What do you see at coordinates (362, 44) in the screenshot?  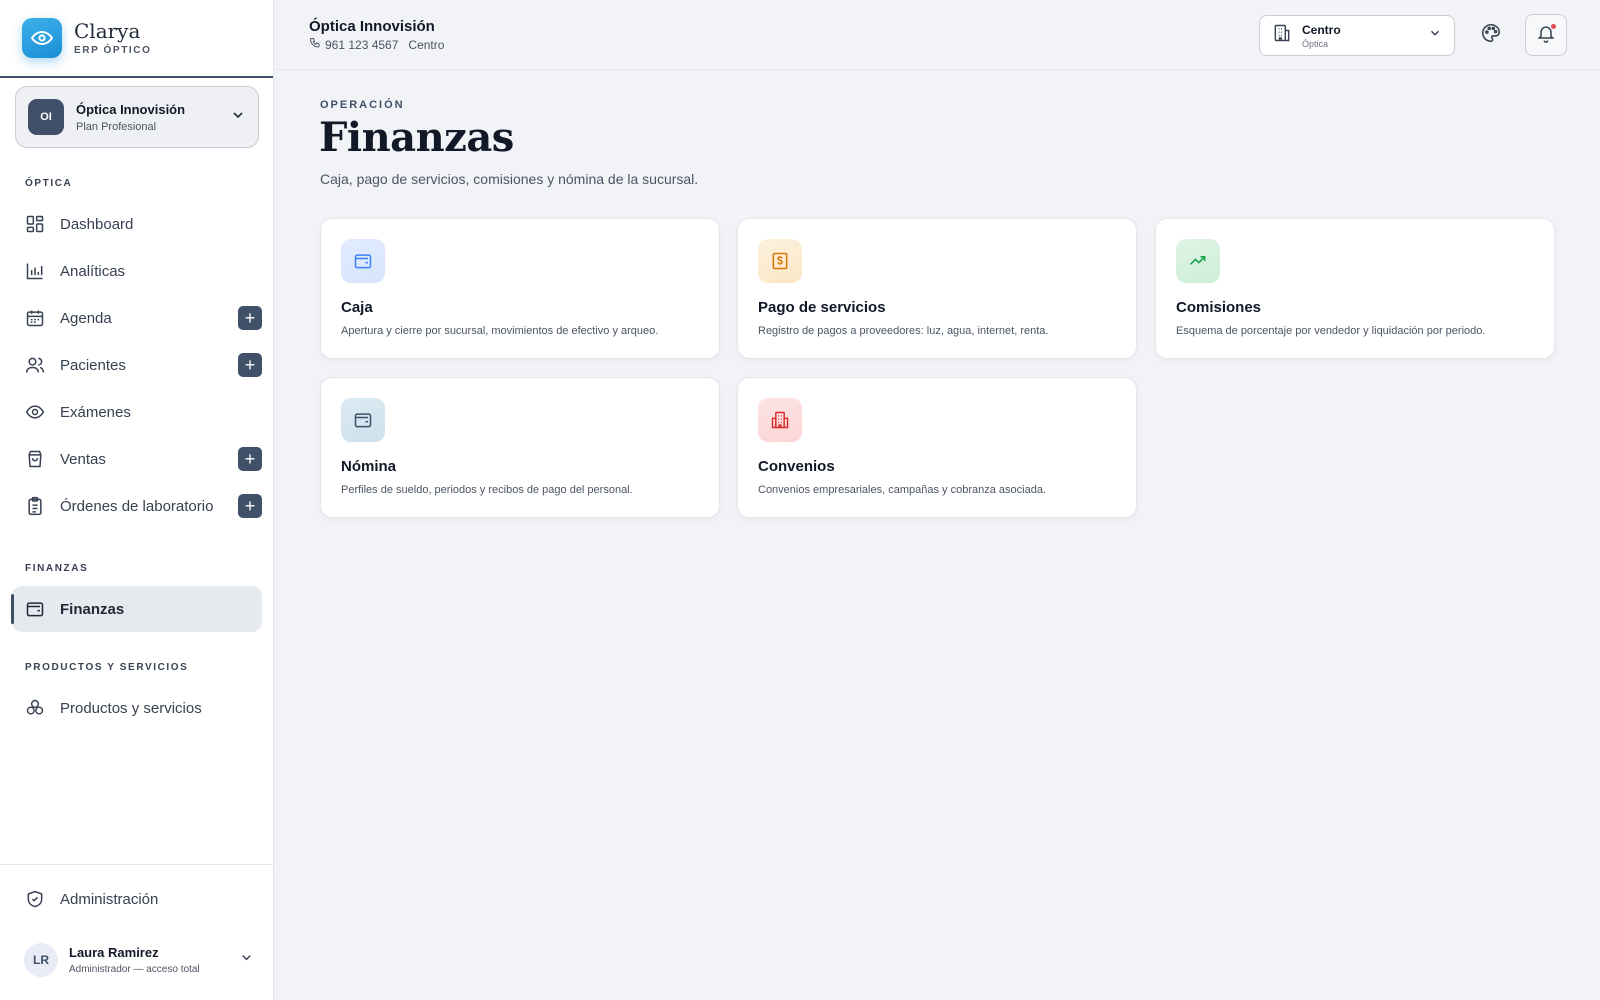 I see `business-phone: 961 123 4567` at bounding box center [362, 44].